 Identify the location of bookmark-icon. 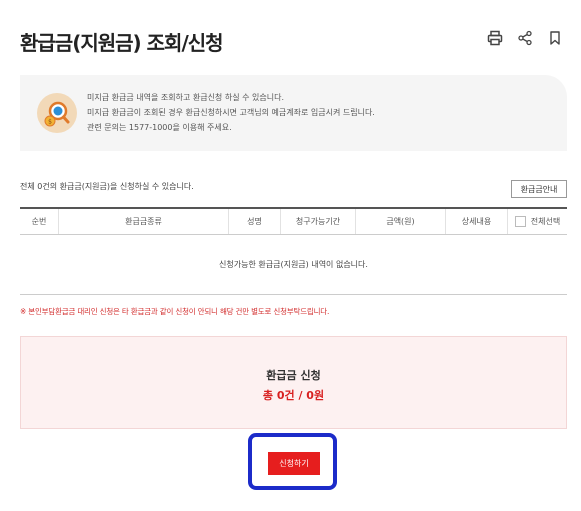
(555, 38).